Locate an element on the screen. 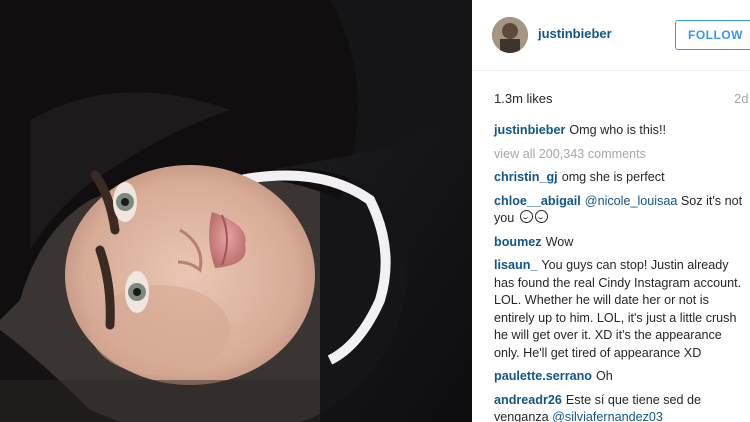 The width and height of the screenshot is (750, 422). list-item: christin_gj omg she is perfect is located at coordinates (620, 178).